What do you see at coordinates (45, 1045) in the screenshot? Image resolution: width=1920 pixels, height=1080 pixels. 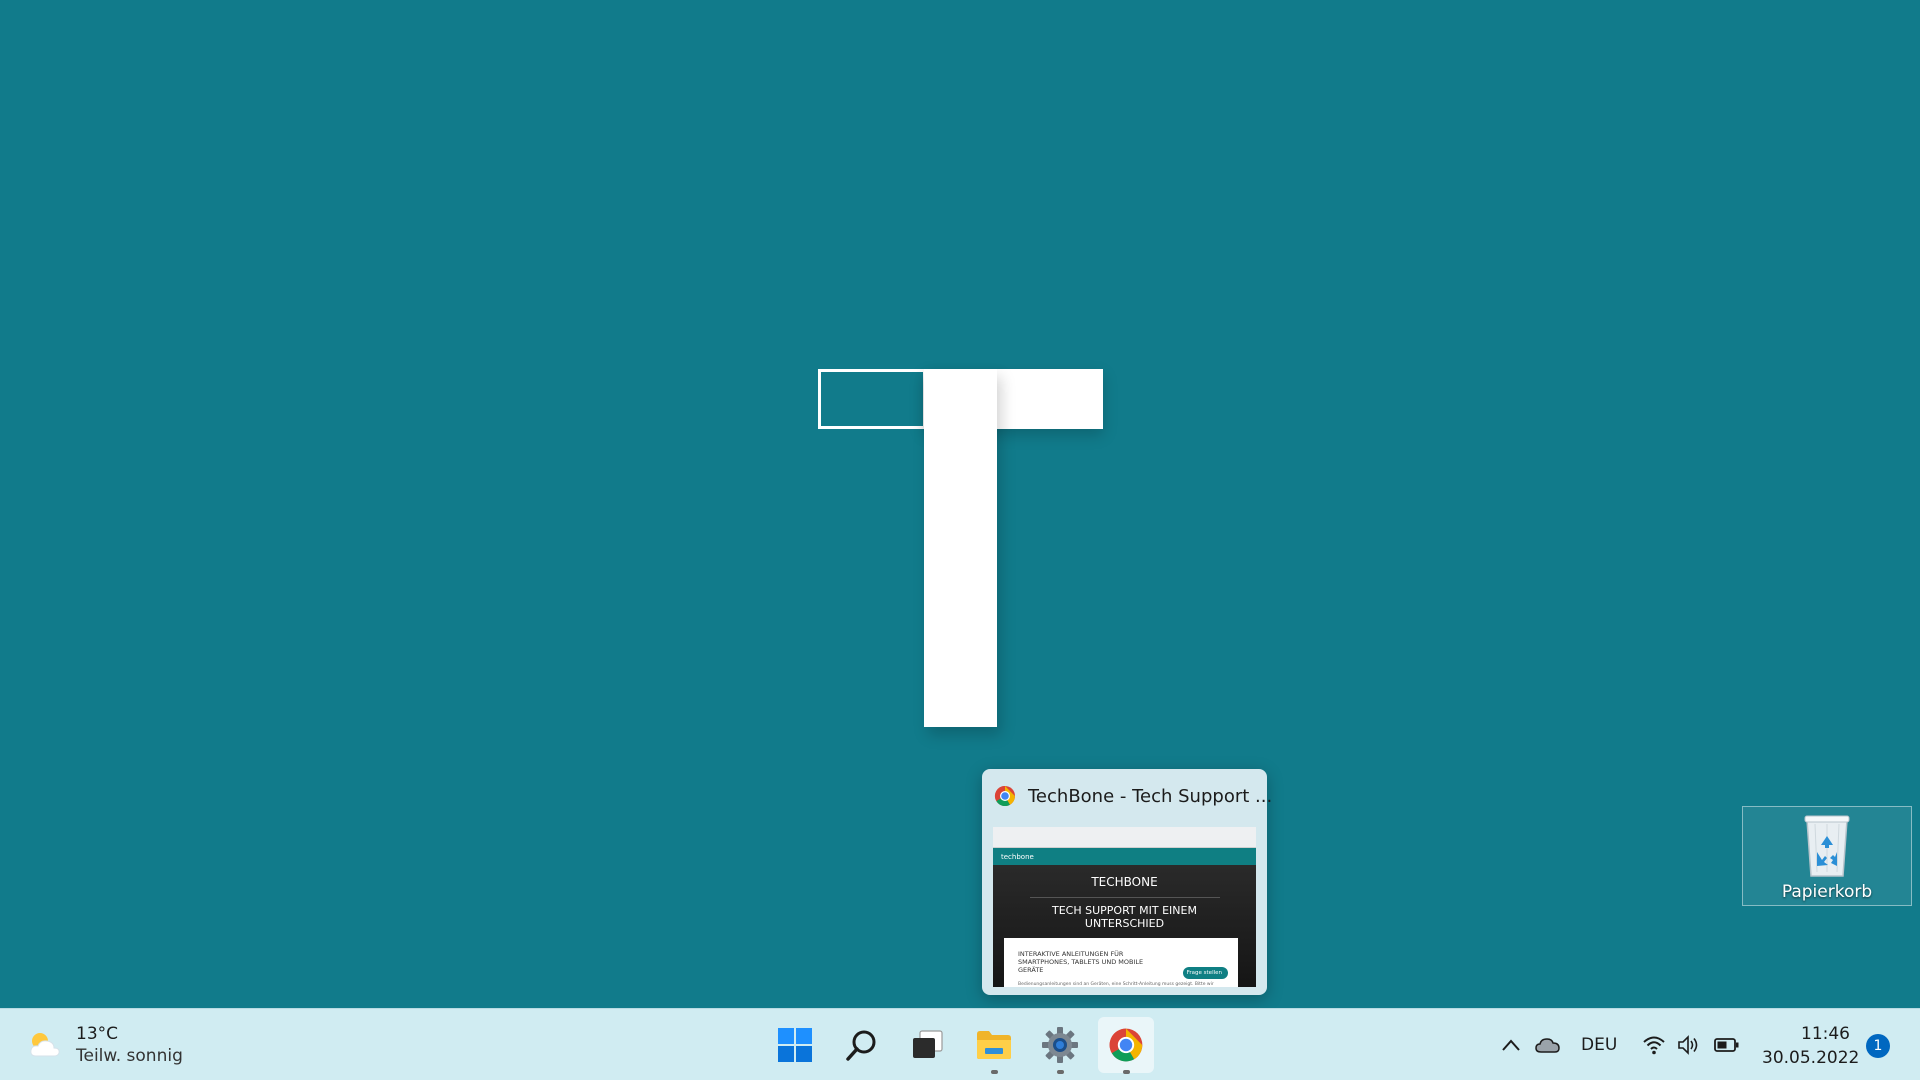 I see `partly-sunny-icon` at bounding box center [45, 1045].